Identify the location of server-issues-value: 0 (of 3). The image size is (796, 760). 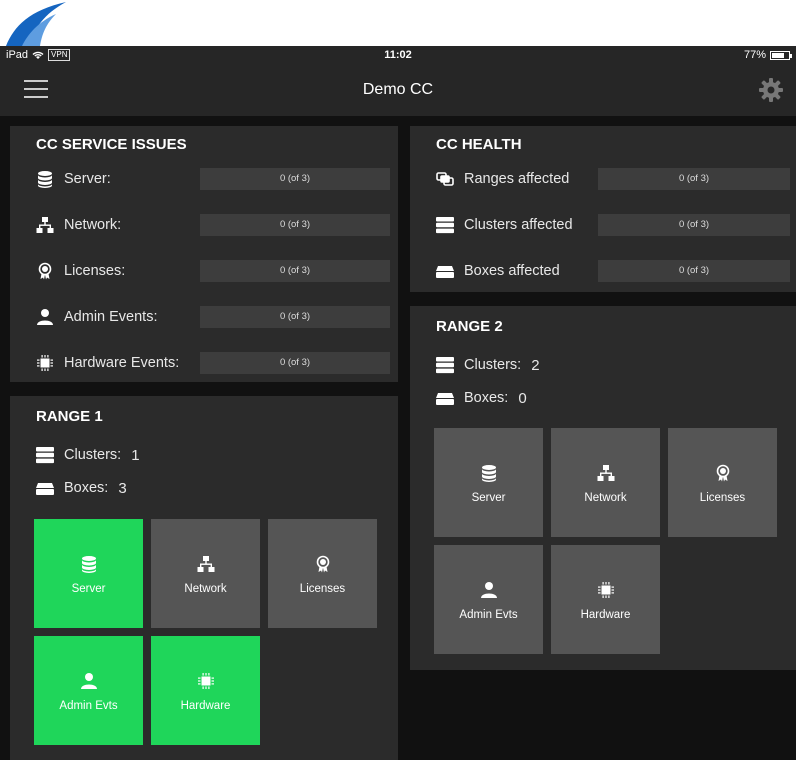
(295, 179).